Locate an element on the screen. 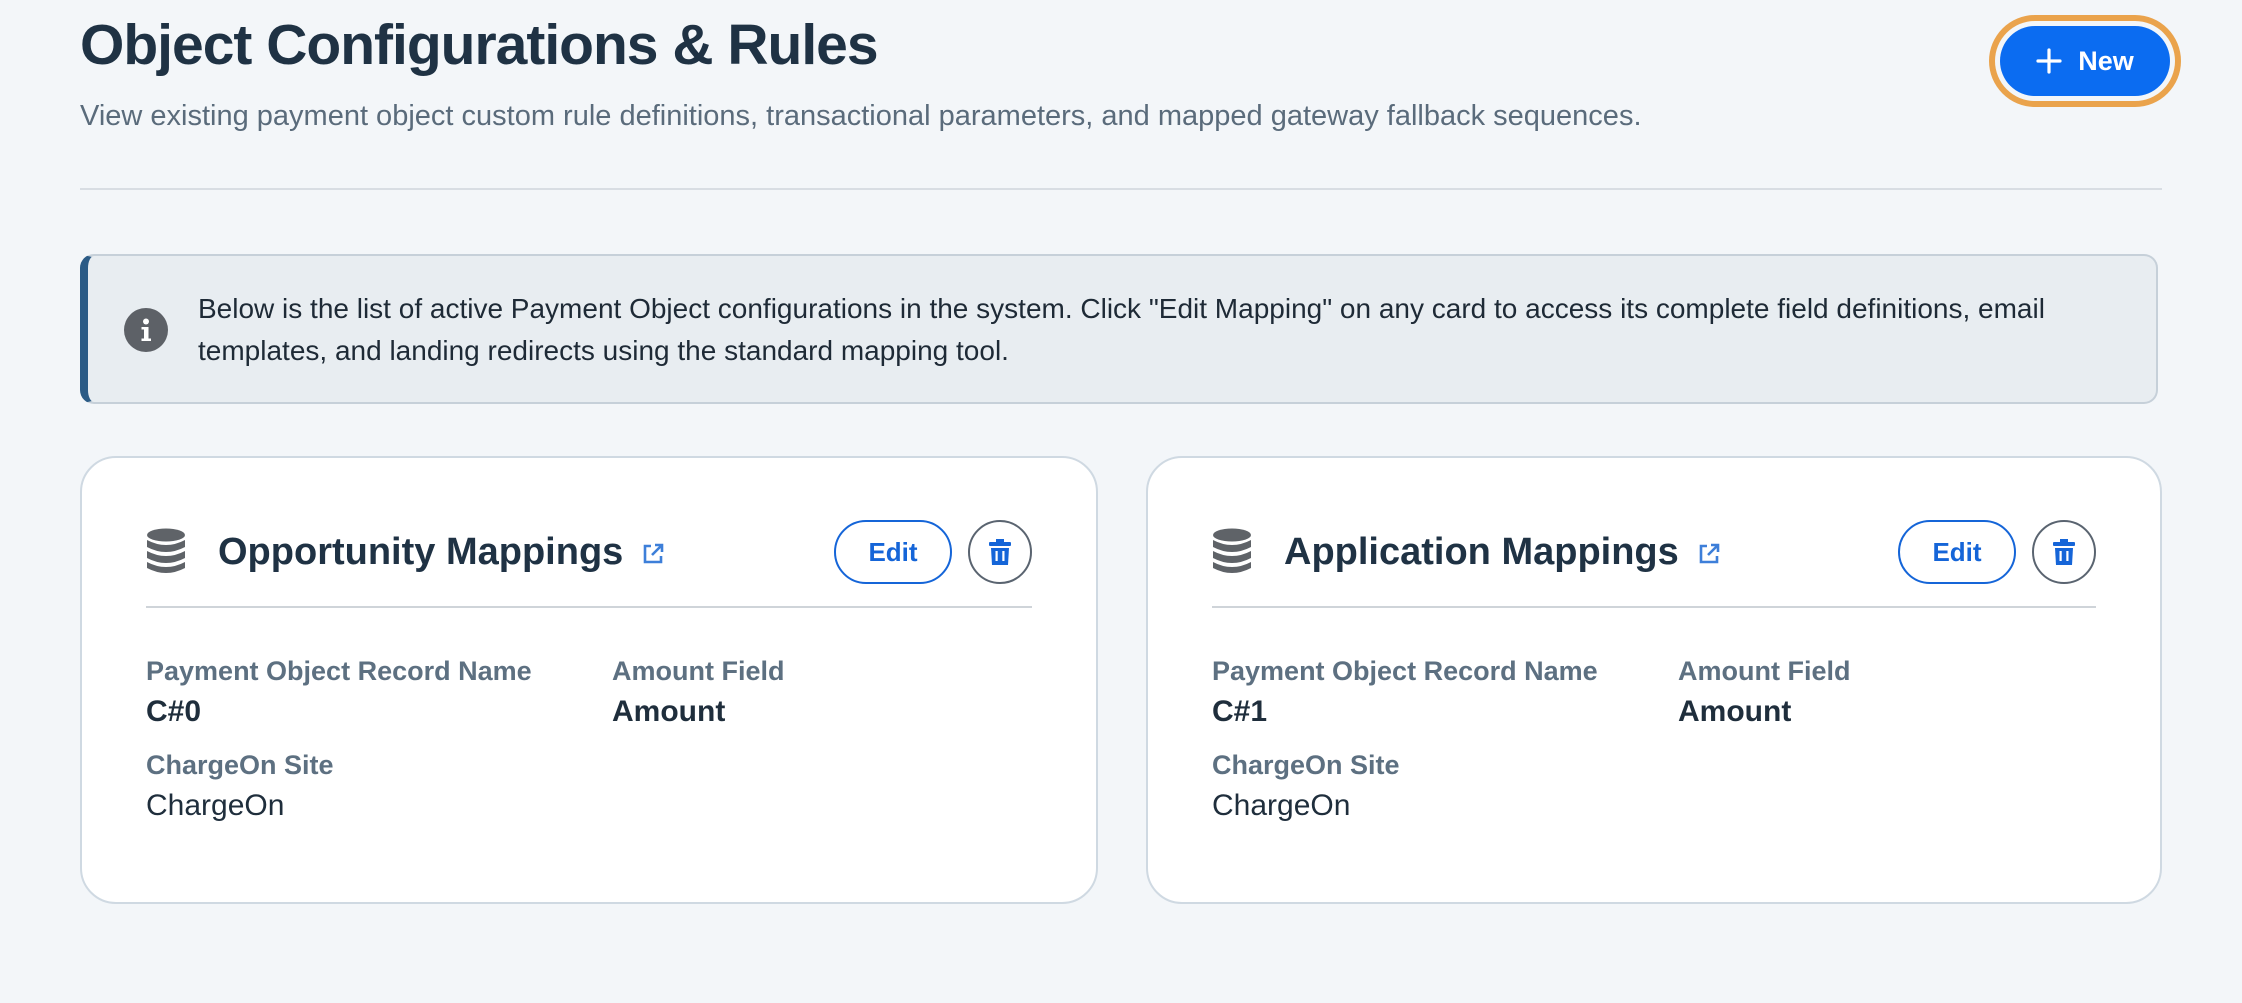 The height and width of the screenshot is (1003, 2242). new-button: New is located at coordinates (2085, 61).